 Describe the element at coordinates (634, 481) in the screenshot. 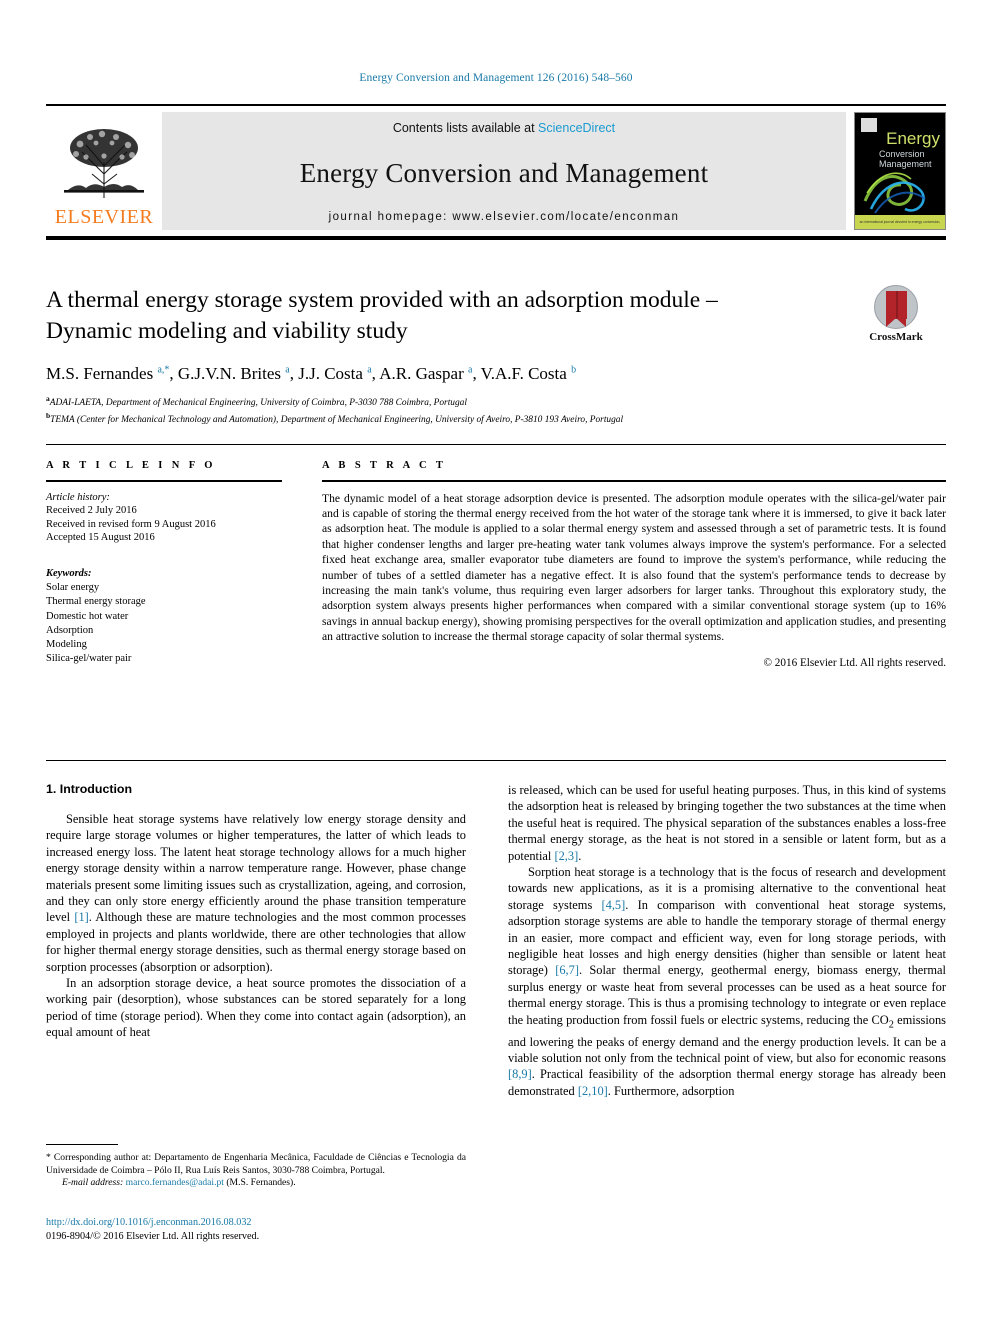

I see `abstract-rule` at that location.